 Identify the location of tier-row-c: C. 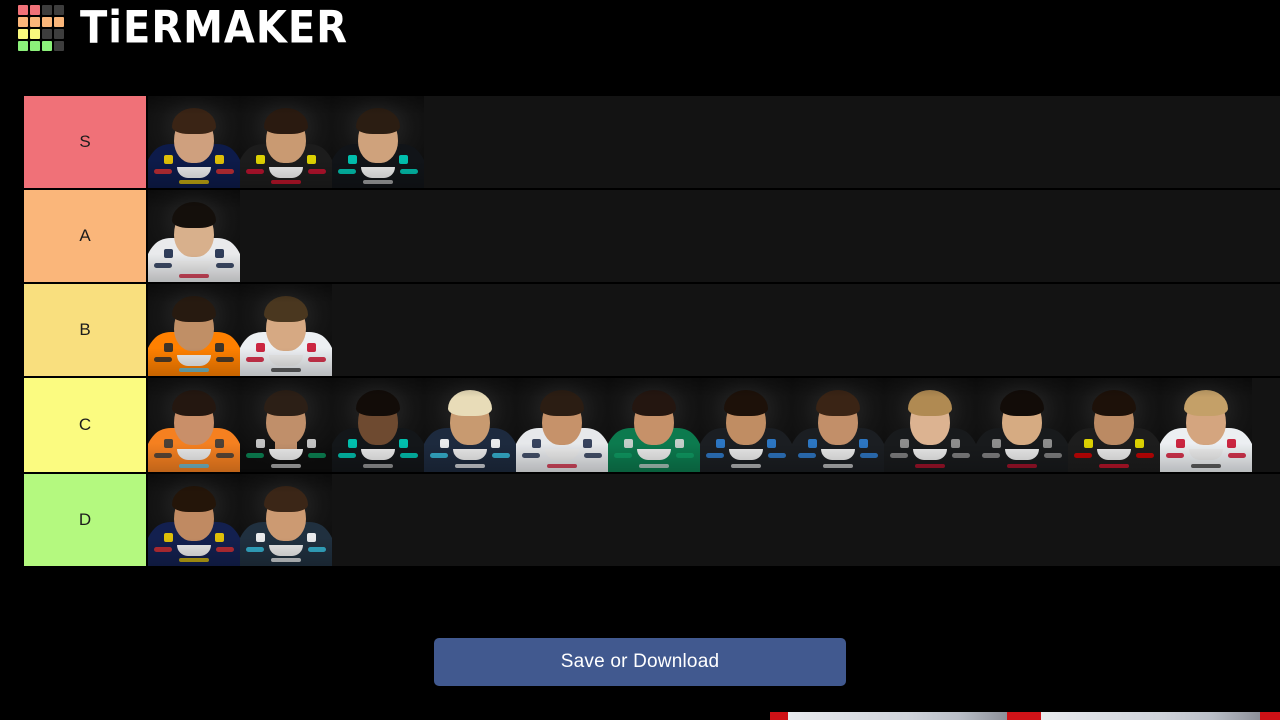
(652, 426).